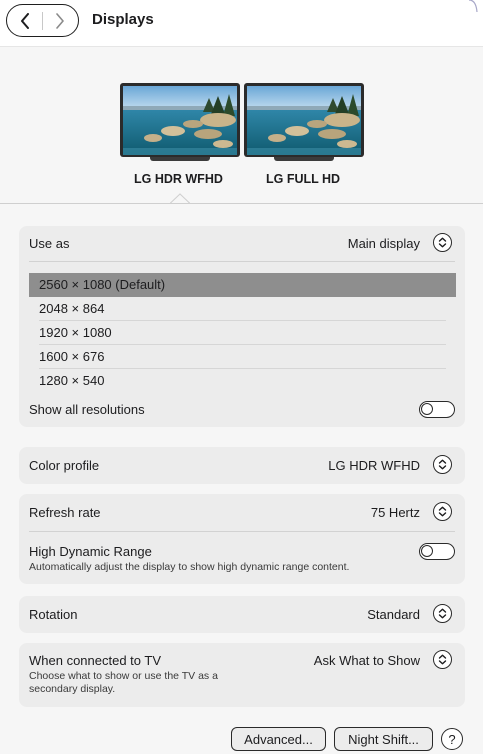 This screenshot has width=483, height=754. I want to click on window-title: Displays, so click(123, 19).